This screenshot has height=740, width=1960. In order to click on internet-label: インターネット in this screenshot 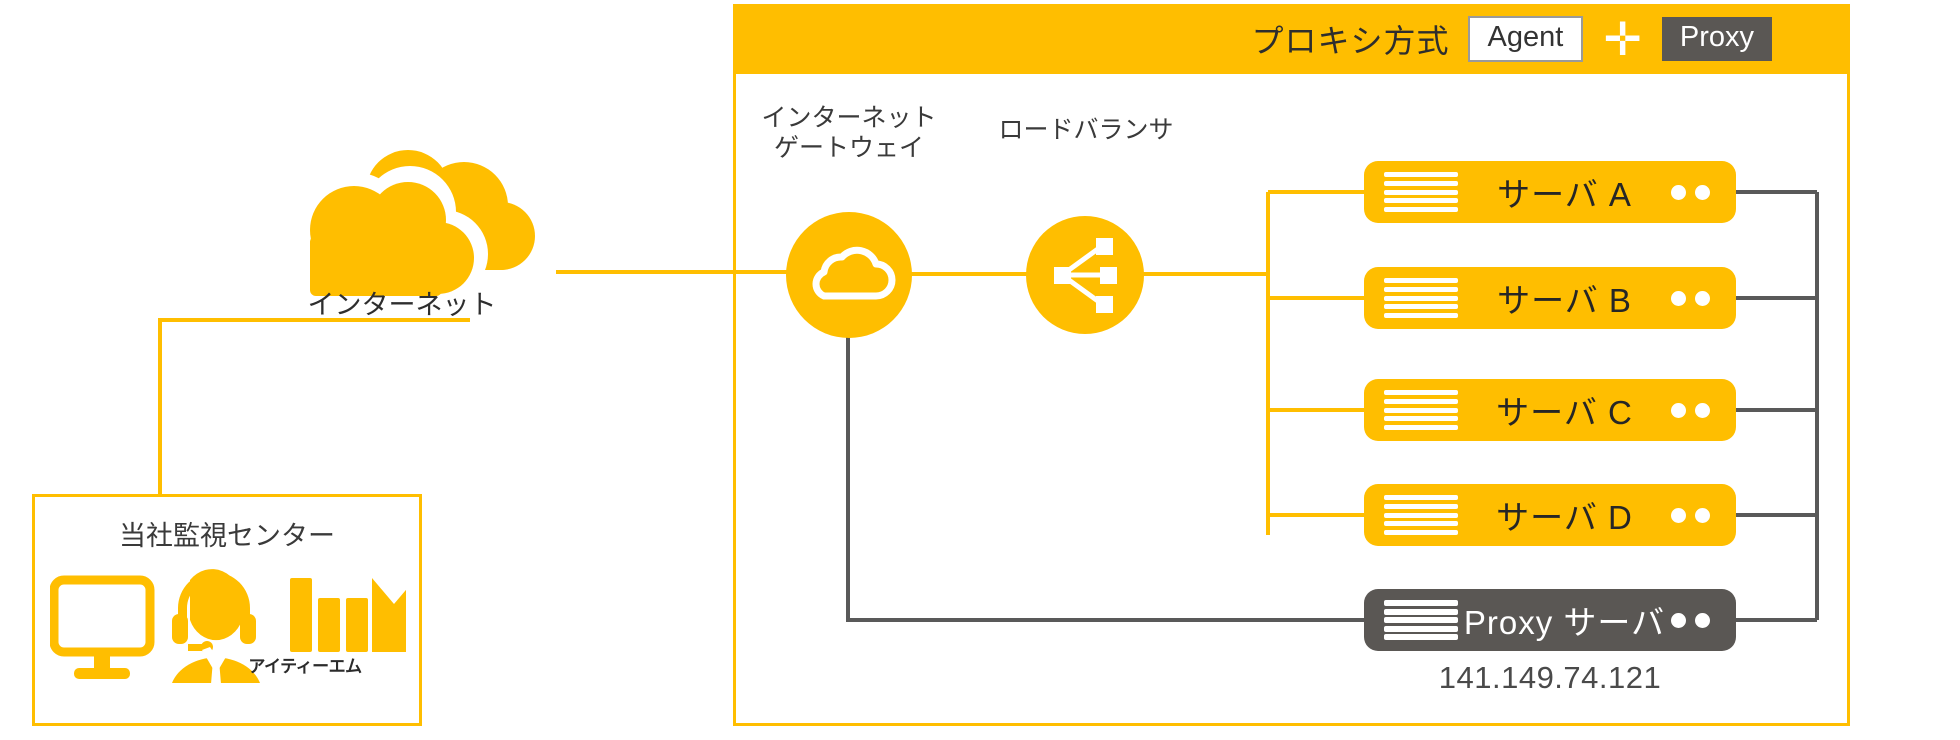, I will do `click(402, 305)`.